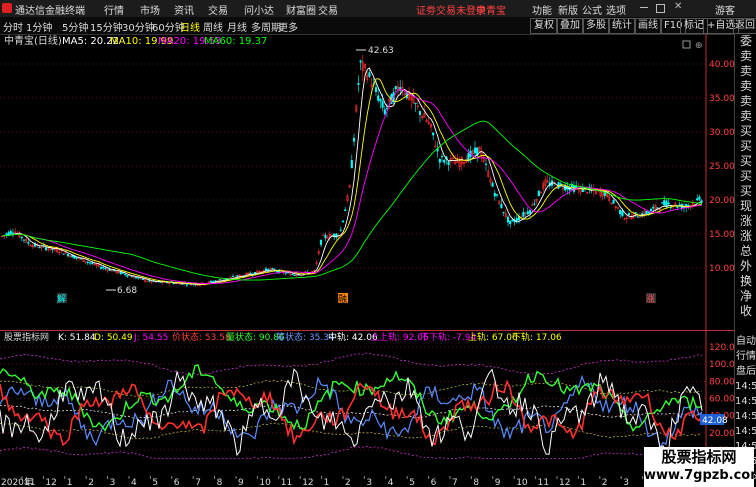 The height and width of the screenshot is (487, 756). What do you see at coordinates (328, 9) in the screenshot?
I see `menu-item-trade2: 交易` at bounding box center [328, 9].